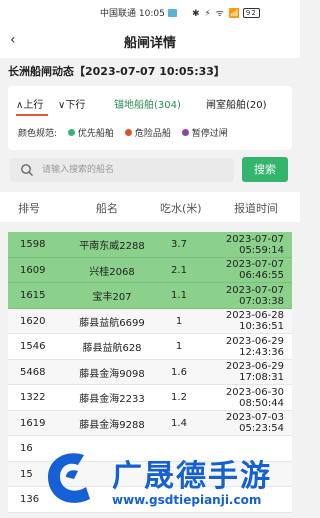 The height and width of the screenshot is (518, 320). I want to click on legend-label-priority: 优先船舶, so click(95, 134).